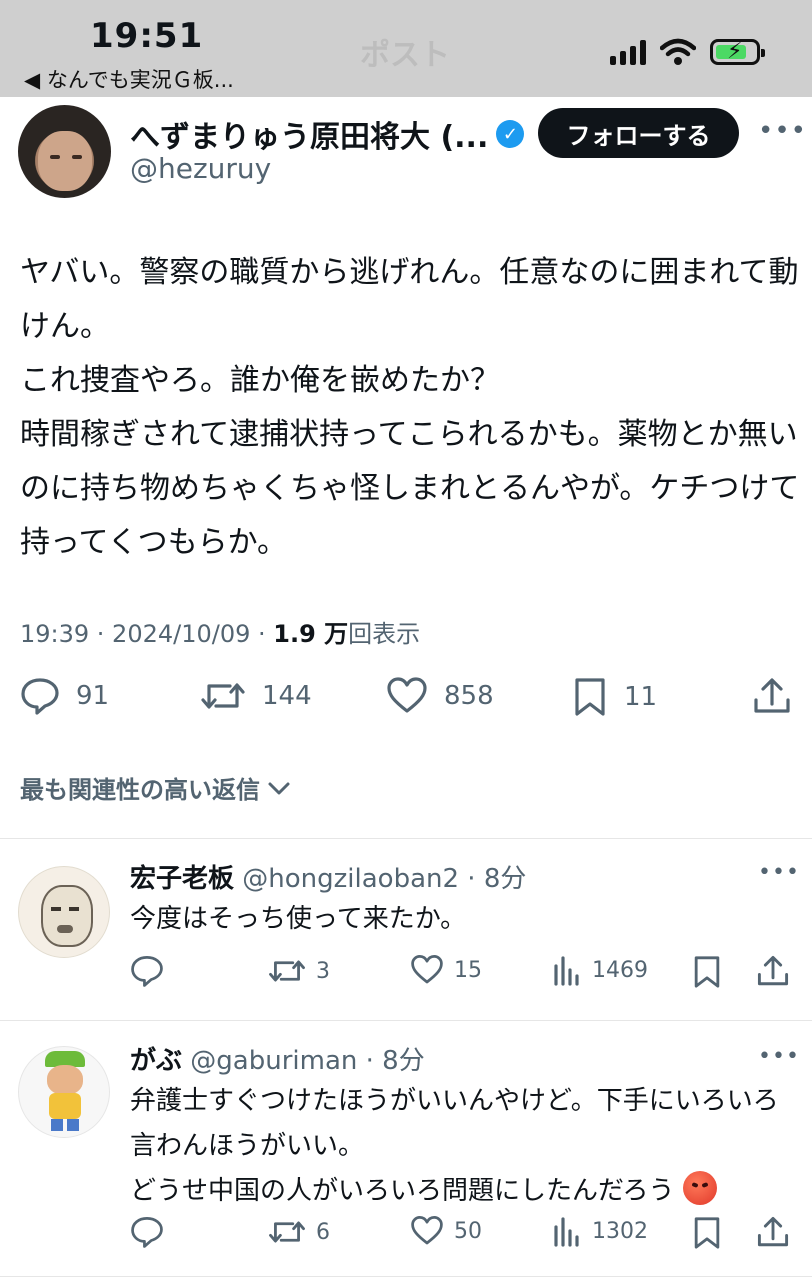  What do you see at coordinates (699, 1188) in the screenshot?
I see `angry-face-emoji-icon` at bounding box center [699, 1188].